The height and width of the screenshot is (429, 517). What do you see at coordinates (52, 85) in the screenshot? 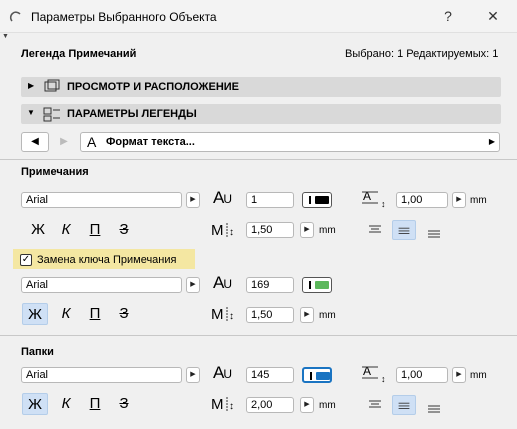
I see `placement-icon` at bounding box center [52, 85].